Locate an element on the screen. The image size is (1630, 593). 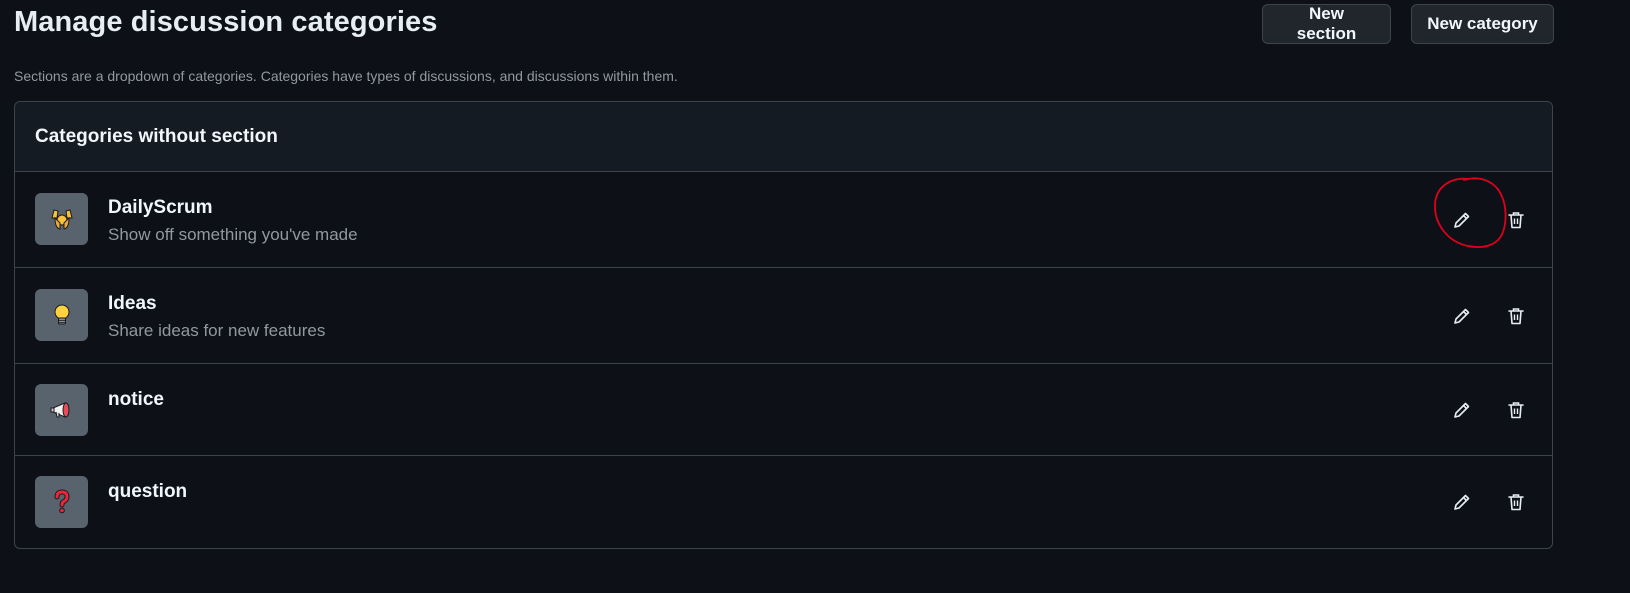
header-buttons: New section New category is located at coordinates (1408, 24).